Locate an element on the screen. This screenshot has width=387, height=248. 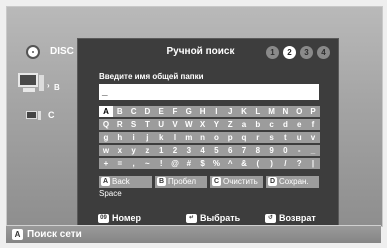
keyboard-key: 7 is located at coordinates (244, 150).